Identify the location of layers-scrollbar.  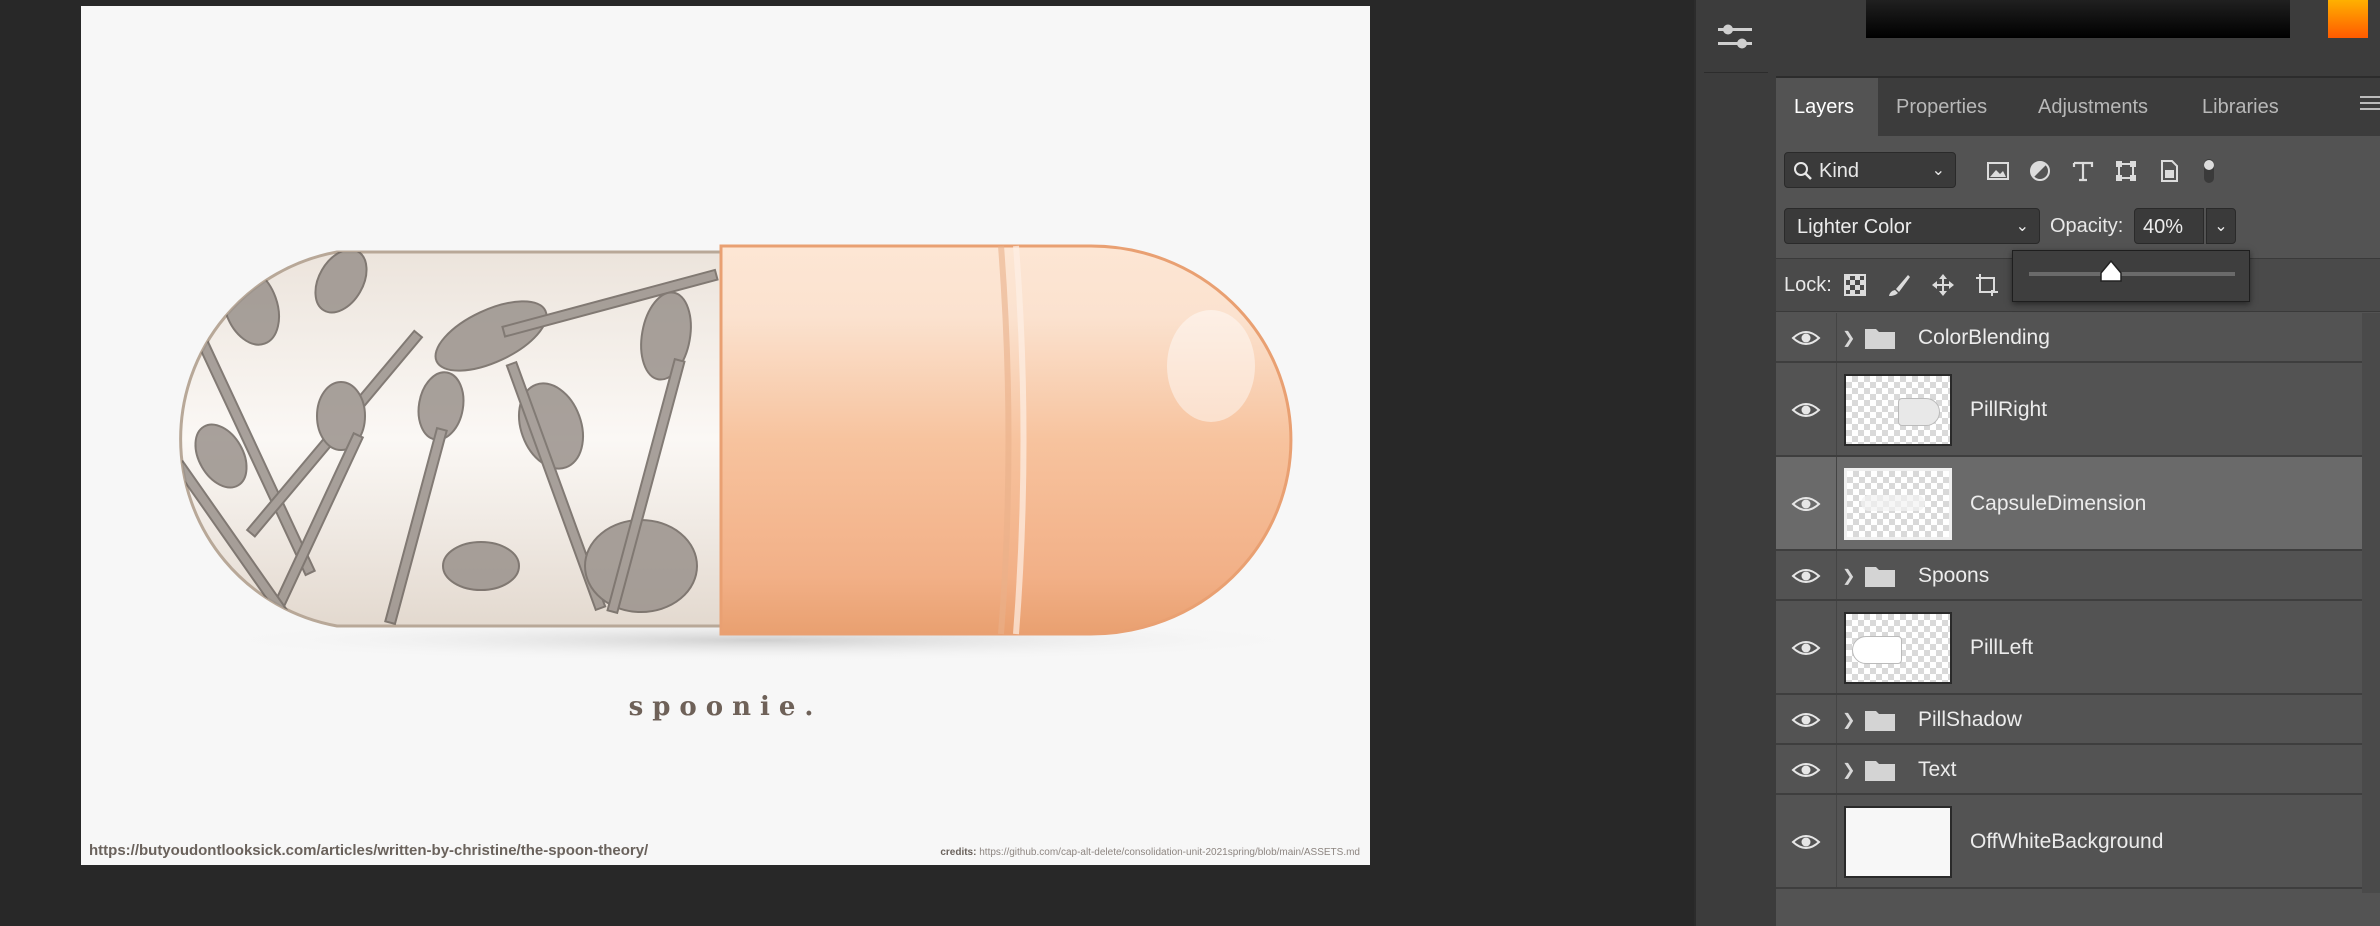
(2371, 603).